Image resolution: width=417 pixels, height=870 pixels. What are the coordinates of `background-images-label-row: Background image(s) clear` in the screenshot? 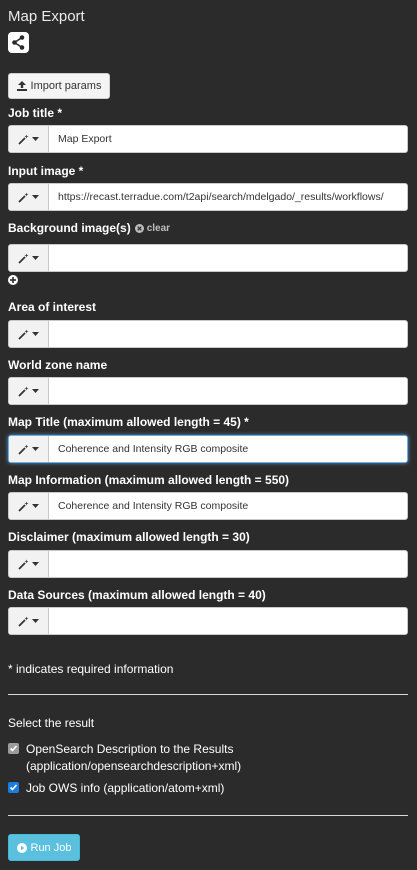 It's located at (89, 228).